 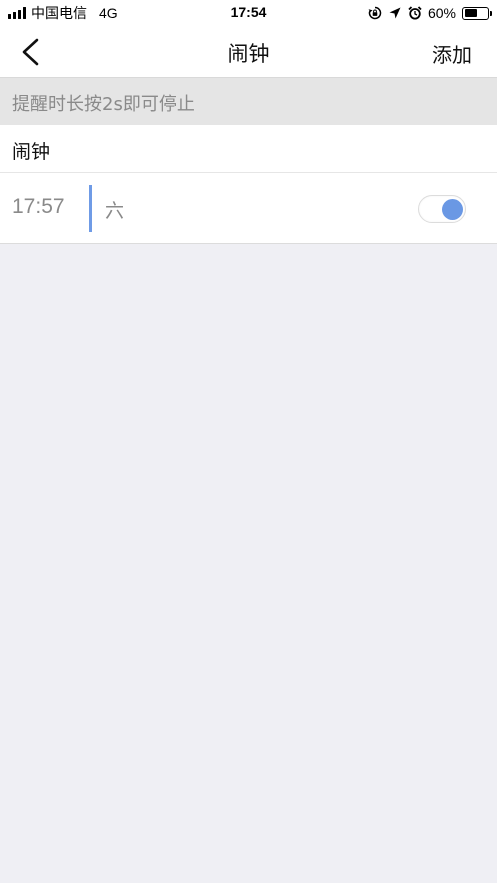 I want to click on alarm-clock-icon, so click(x=415, y=13).